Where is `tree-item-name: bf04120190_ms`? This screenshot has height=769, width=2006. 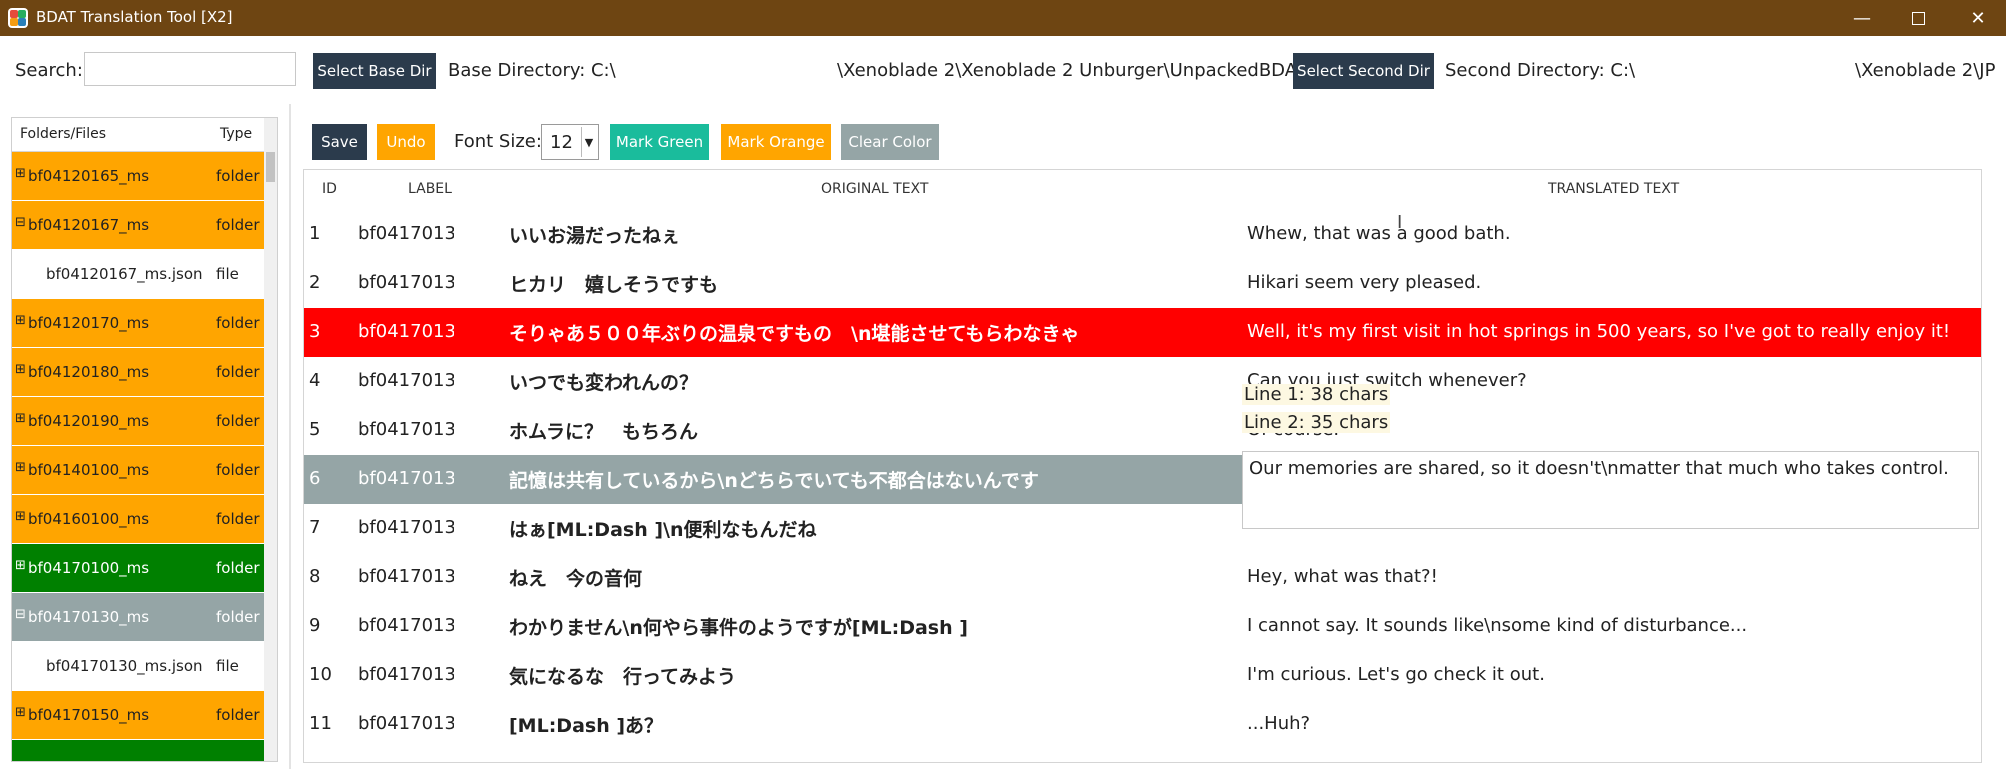
tree-item-name: bf04120190_ms is located at coordinates (89, 421).